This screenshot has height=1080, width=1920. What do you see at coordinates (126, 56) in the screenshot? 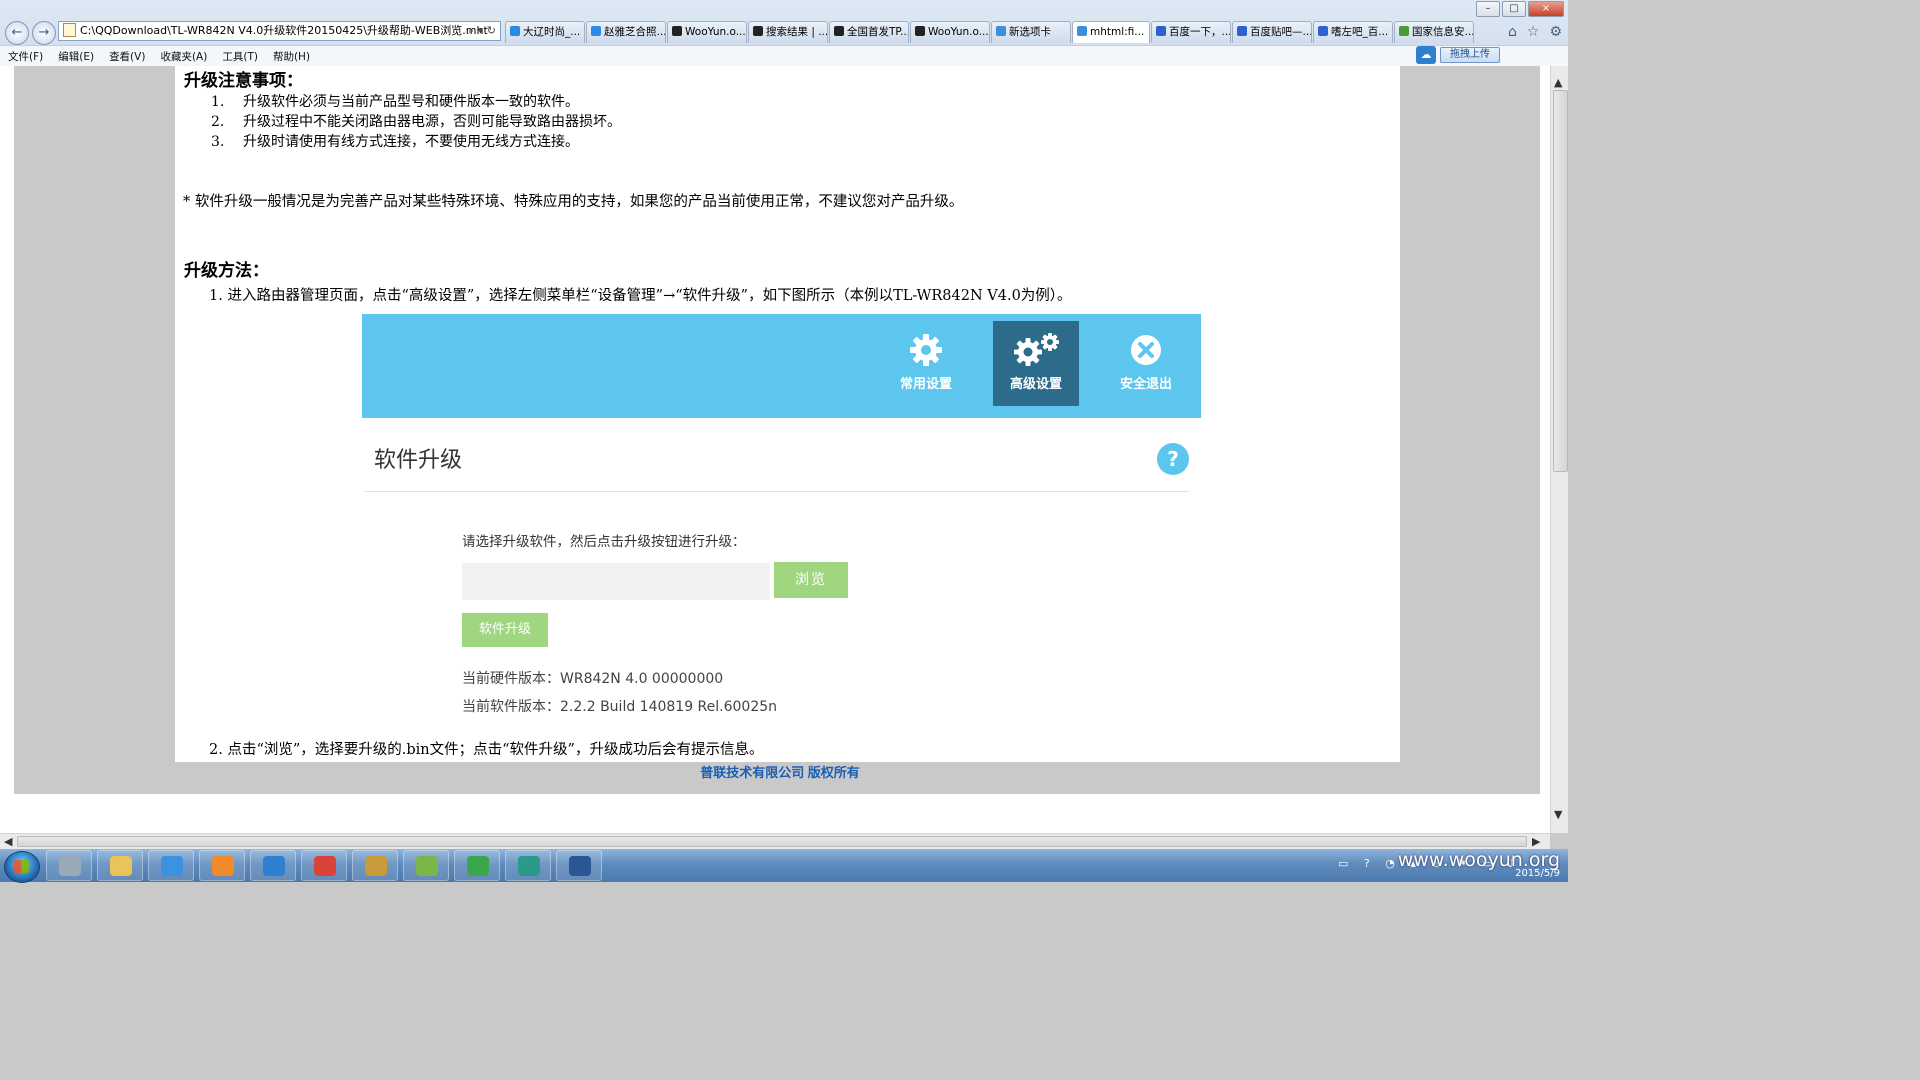
I see `menu-item: 查看(V)` at bounding box center [126, 56].